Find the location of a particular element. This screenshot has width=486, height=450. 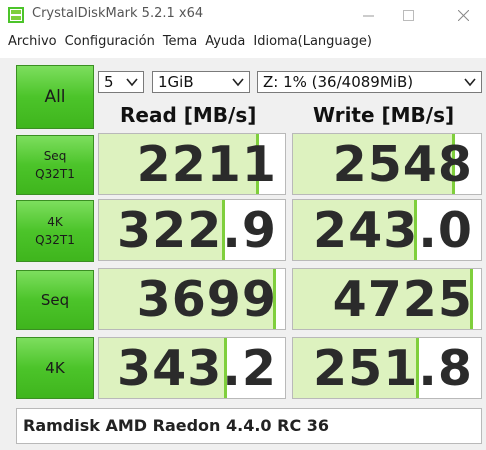

read-value: 3699 is located at coordinates (206, 299).